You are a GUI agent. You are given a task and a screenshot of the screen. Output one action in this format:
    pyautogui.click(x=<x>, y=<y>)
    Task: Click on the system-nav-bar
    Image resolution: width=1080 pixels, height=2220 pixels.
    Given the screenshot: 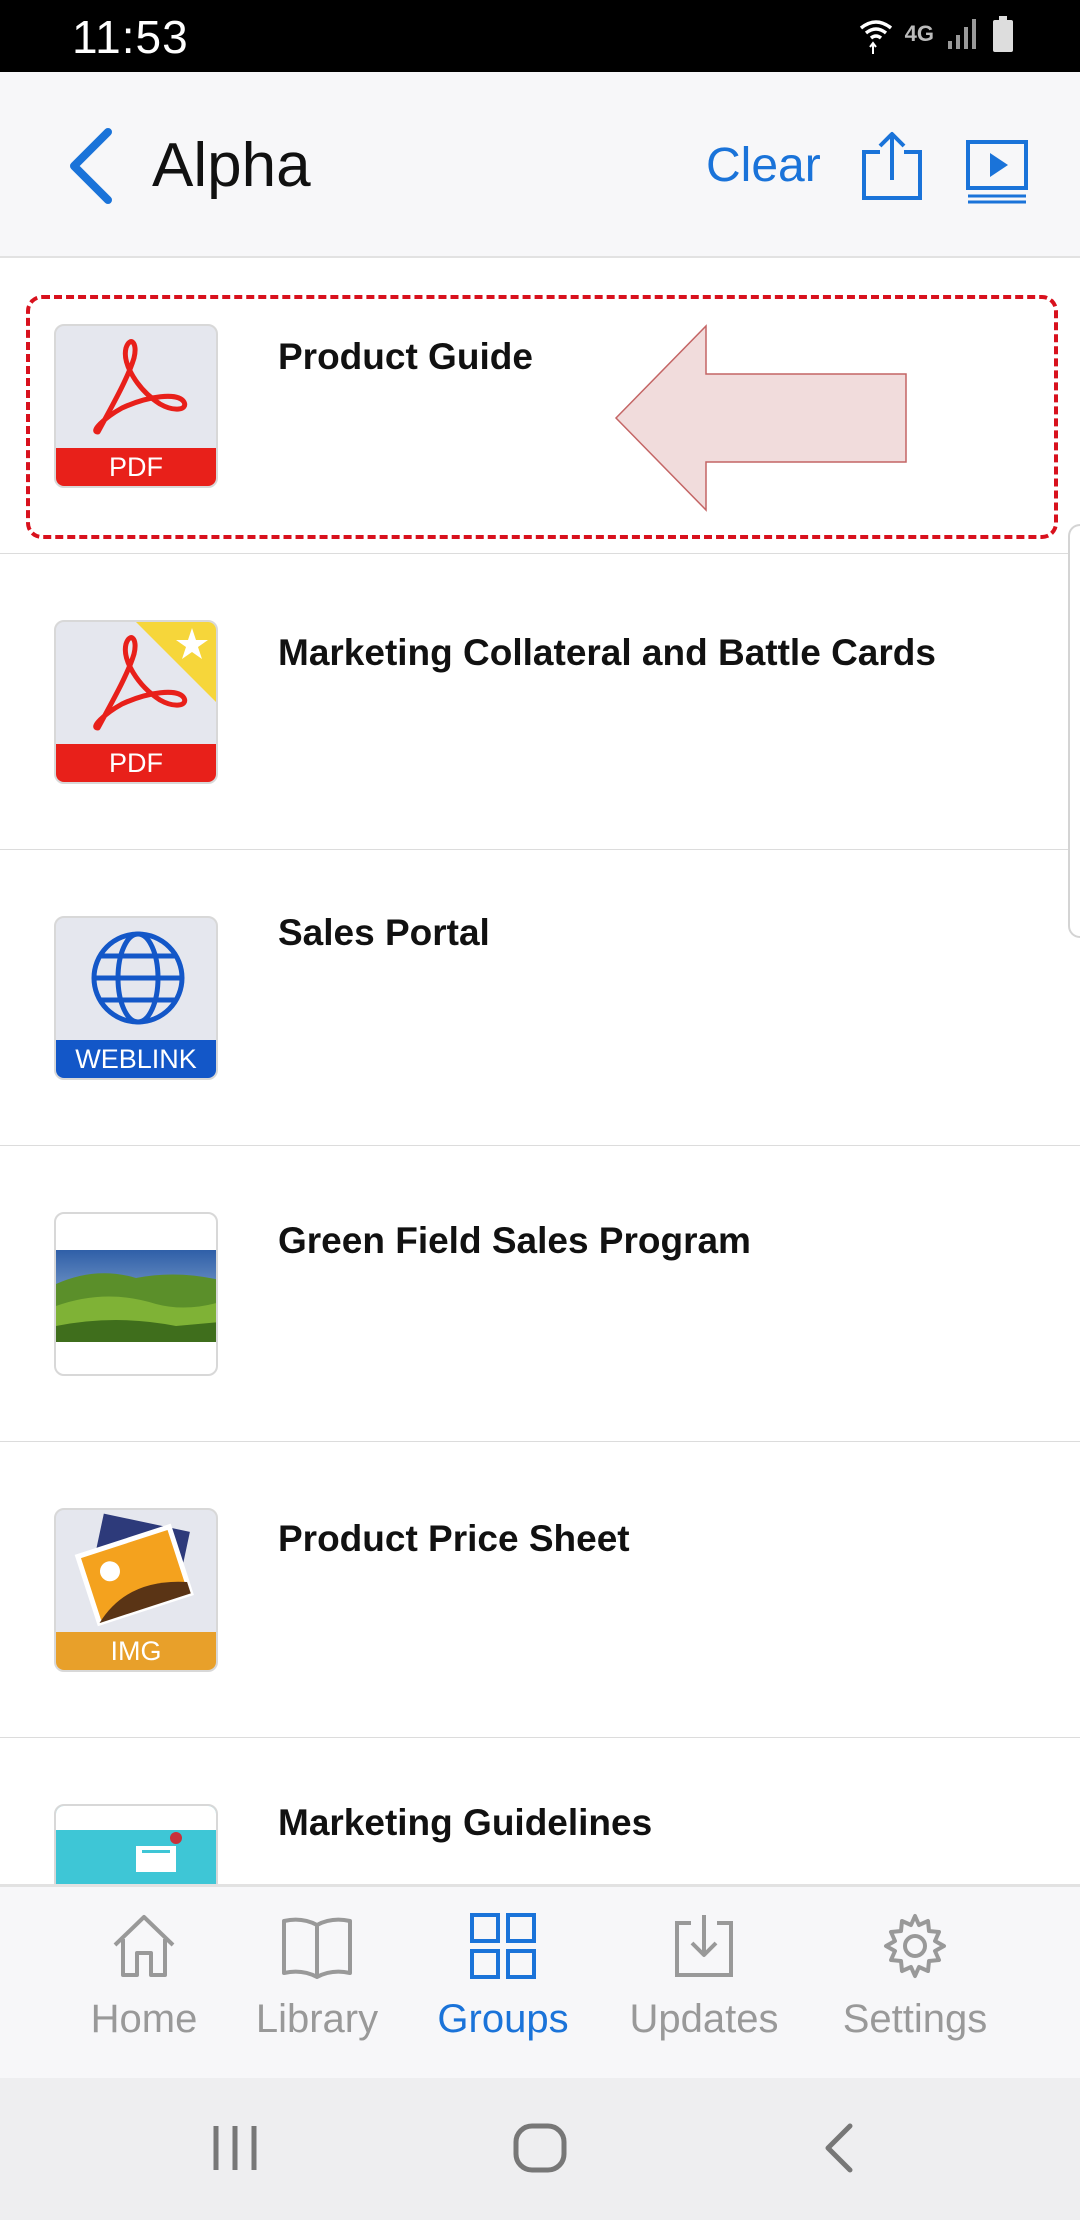 What is the action you would take?
    pyautogui.click(x=540, y=2149)
    